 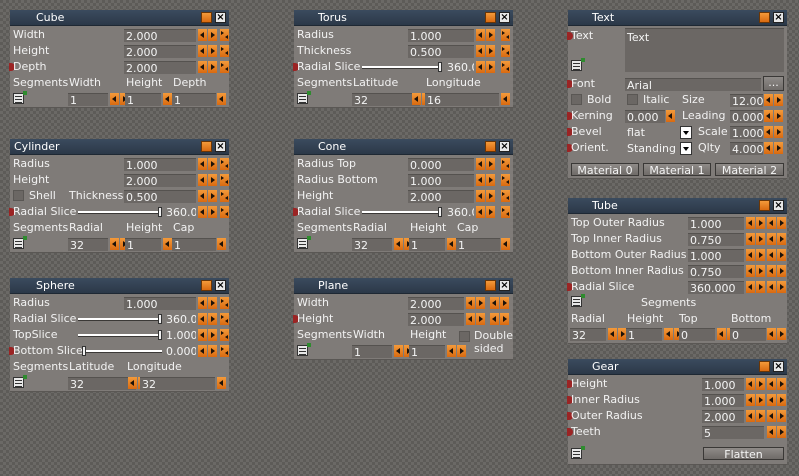 I want to click on top-inner-spin-arrows-icon, so click(x=756, y=239).